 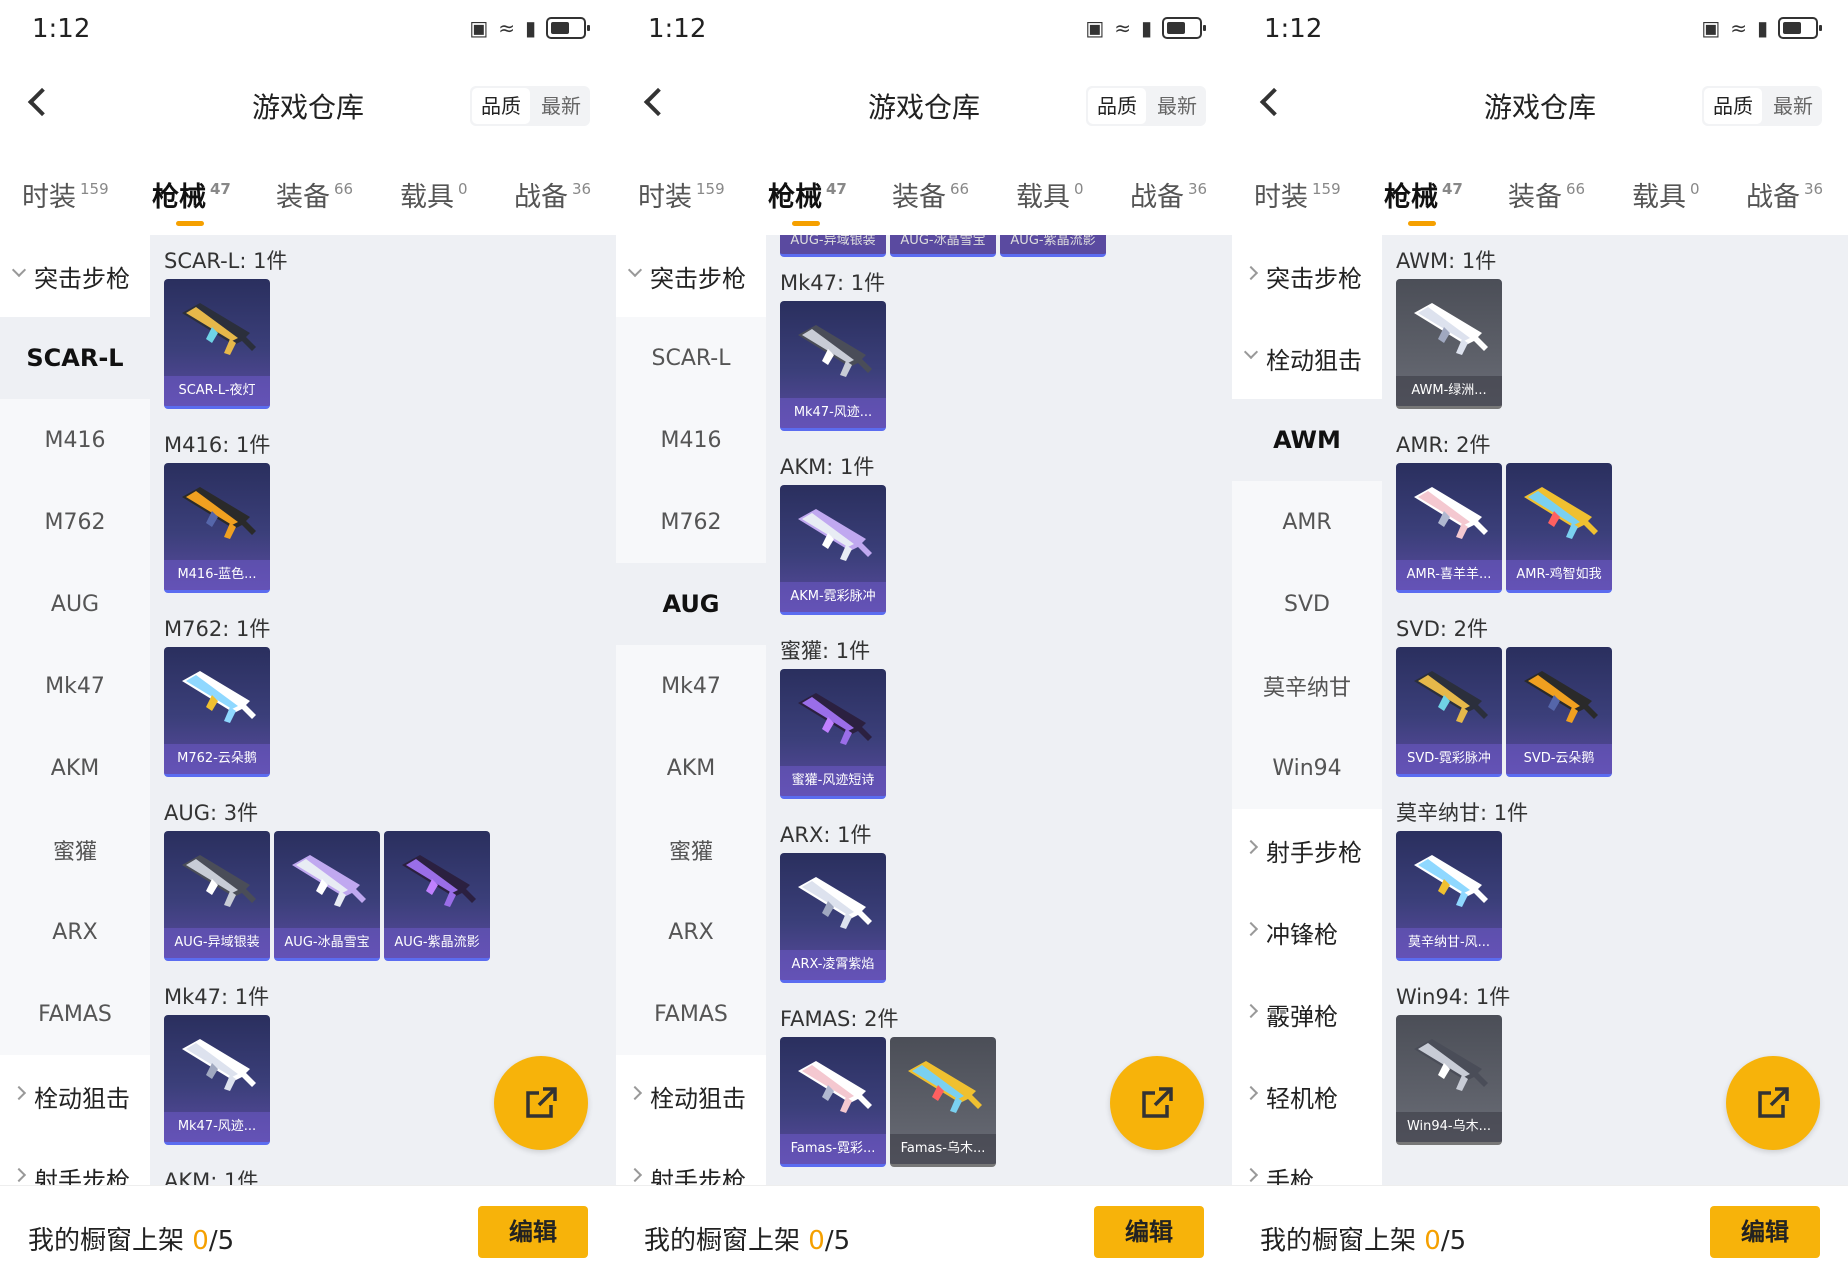 What do you see at coordinates (327, 896) in the screenshot?
I see `weapon-card: AUG-冰晶雪宝` at bounding box center [327, 896].